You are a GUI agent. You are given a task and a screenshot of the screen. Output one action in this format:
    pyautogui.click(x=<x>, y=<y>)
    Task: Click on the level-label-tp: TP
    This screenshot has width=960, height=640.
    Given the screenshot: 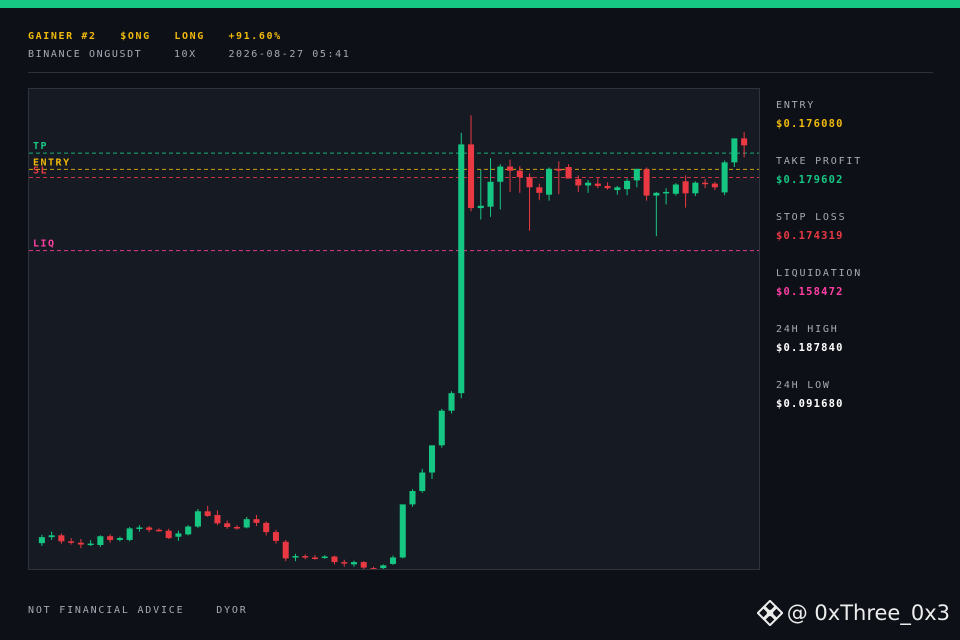 What is the action you would take?
    pyautogui.click(x=40, y=146)
    